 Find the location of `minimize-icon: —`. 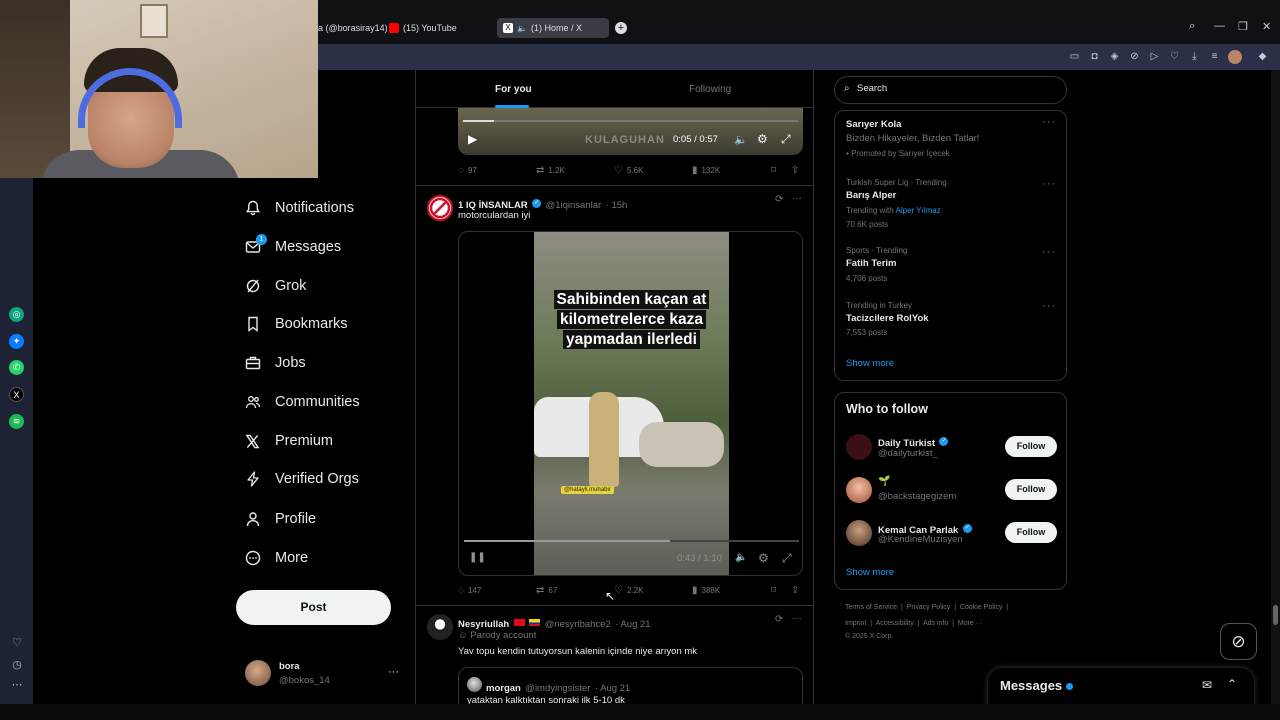

minimize-icon: — is located at coordinates (1219, 26).